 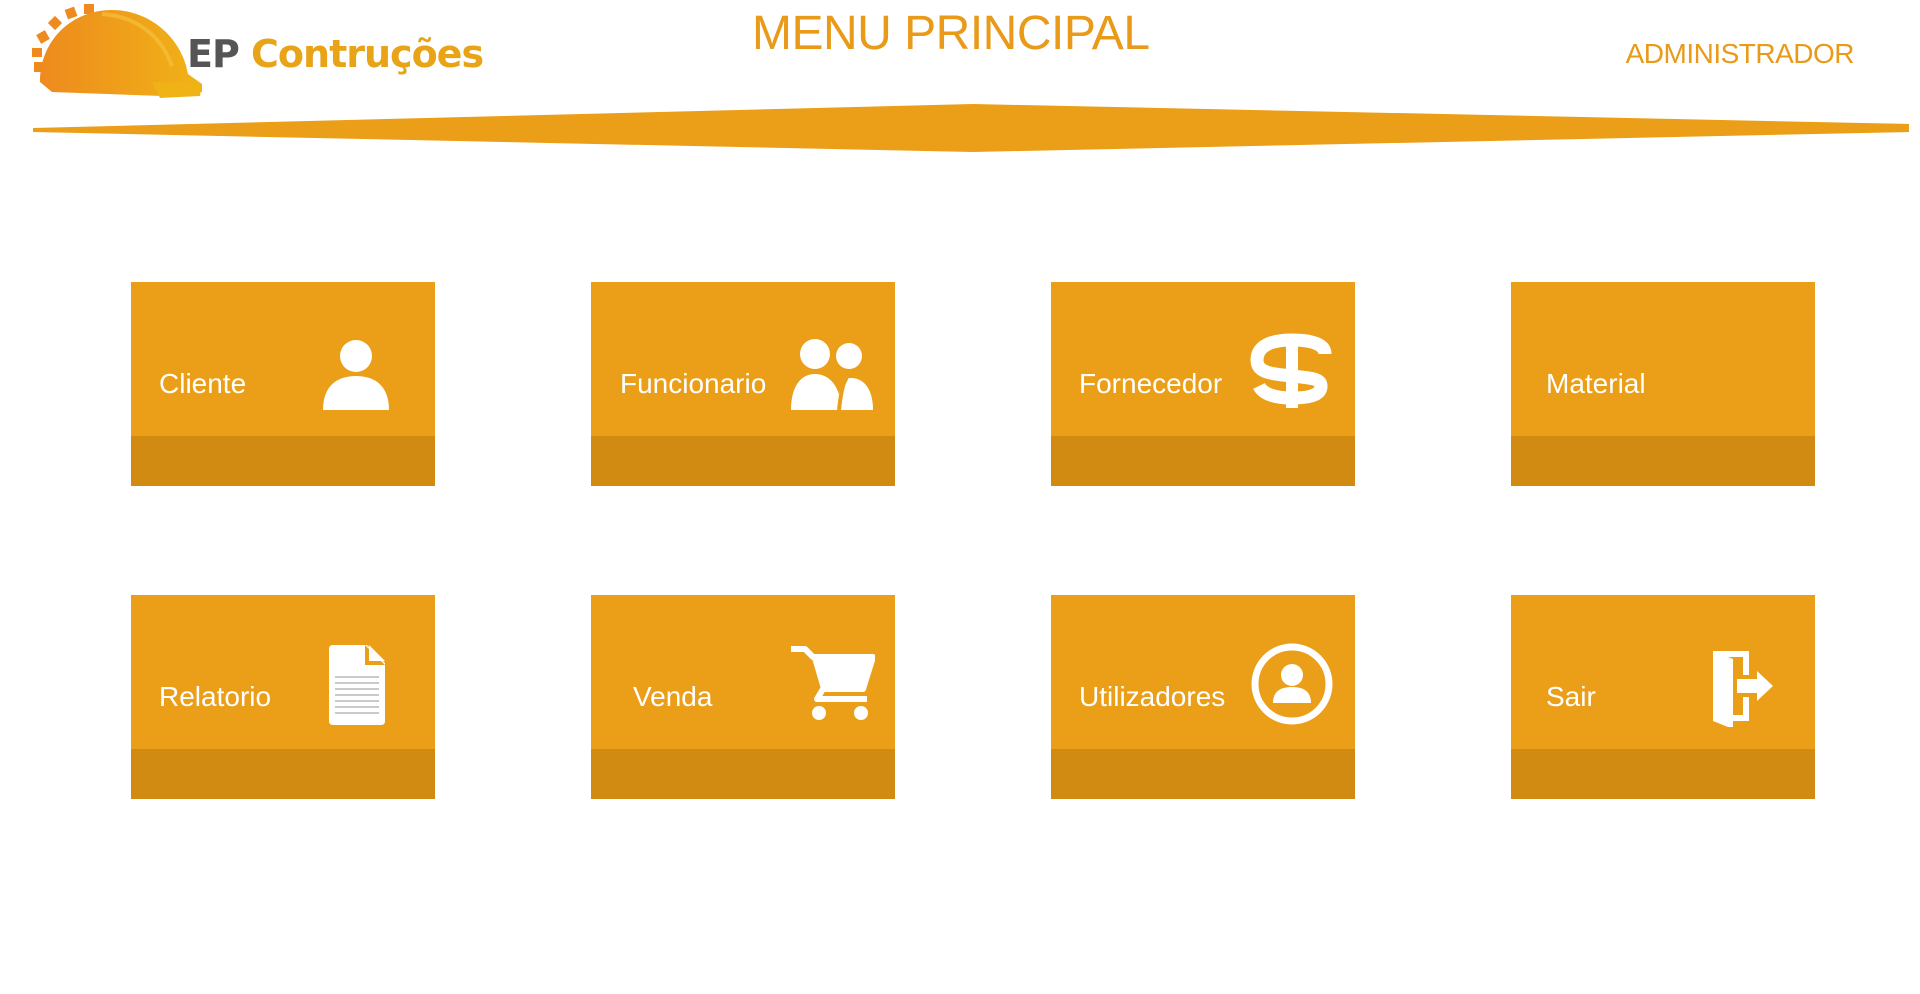 I want to click on menu-tile-relatorio: Relatorio, so click(x=283, y=697).